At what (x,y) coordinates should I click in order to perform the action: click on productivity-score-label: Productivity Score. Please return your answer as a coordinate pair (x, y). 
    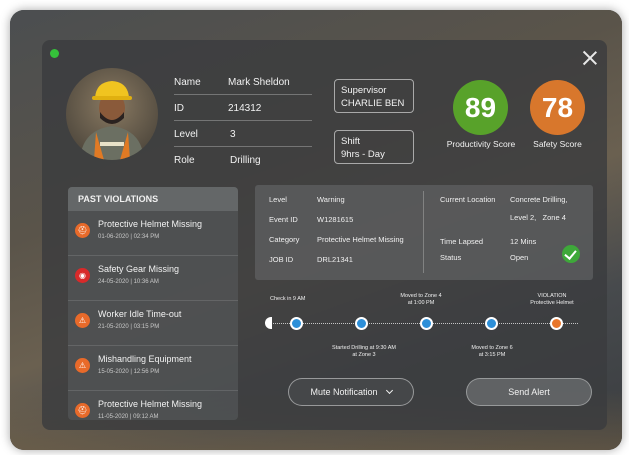
    Looking at the image, I should click on (481, 144).